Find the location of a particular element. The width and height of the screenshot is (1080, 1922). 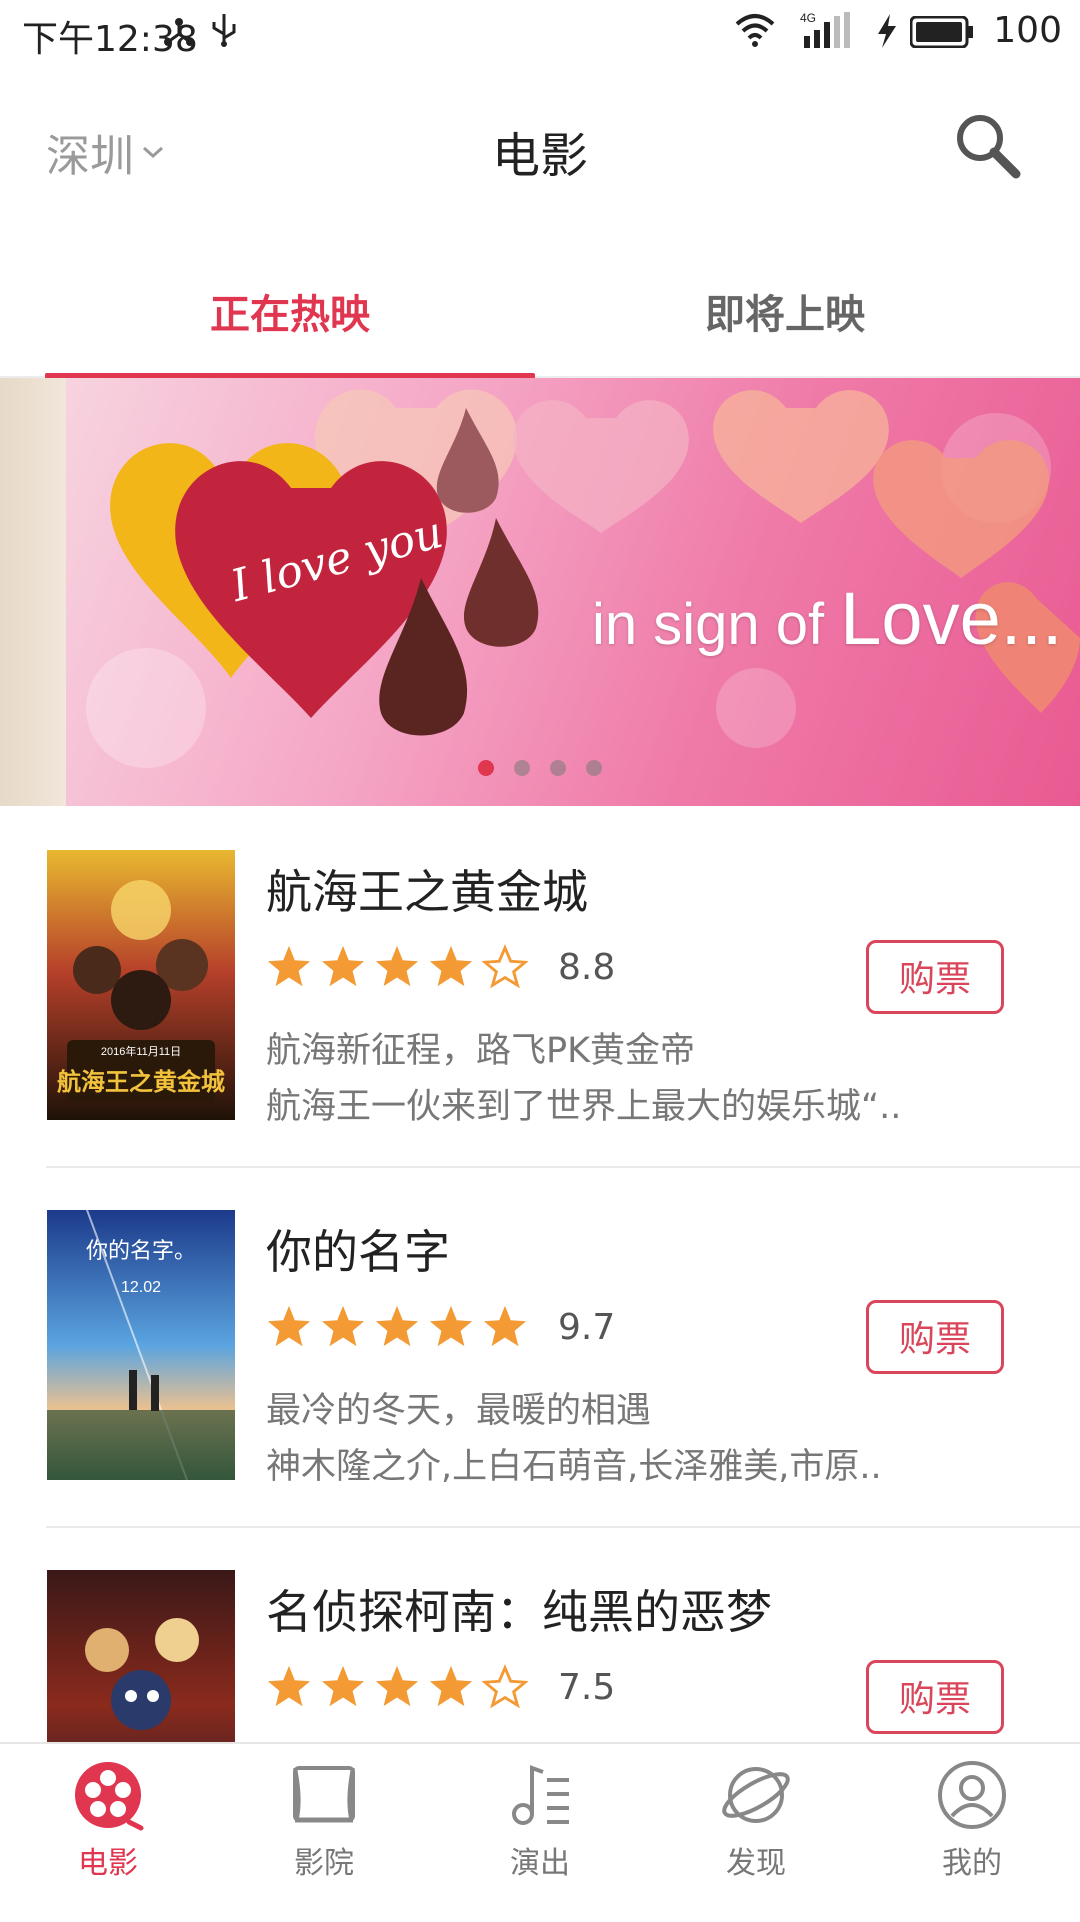

theater-icon is located at coordinates (324, 1794).